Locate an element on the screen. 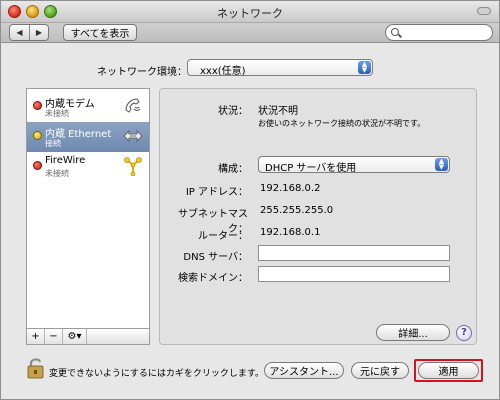 This screenshot has height=400, width=500. service-status: 接続 is located at coordinates (53, 143).